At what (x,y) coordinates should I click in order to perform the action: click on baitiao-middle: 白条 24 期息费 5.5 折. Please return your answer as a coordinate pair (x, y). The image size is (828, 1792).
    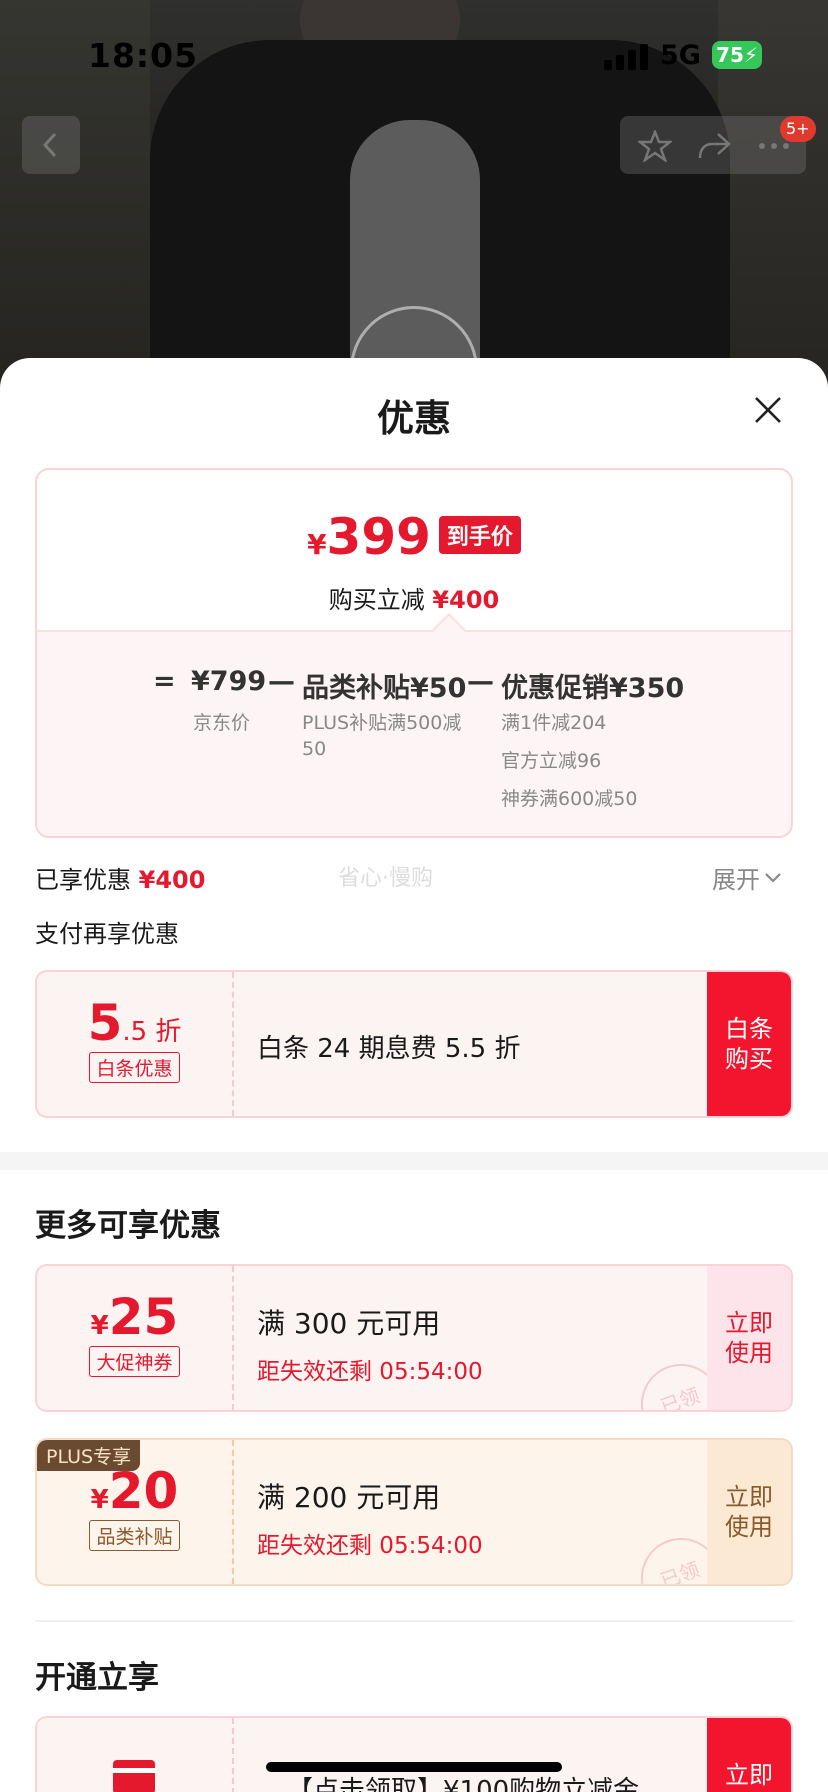
    Looking at the image, I should click on (479, 1044).